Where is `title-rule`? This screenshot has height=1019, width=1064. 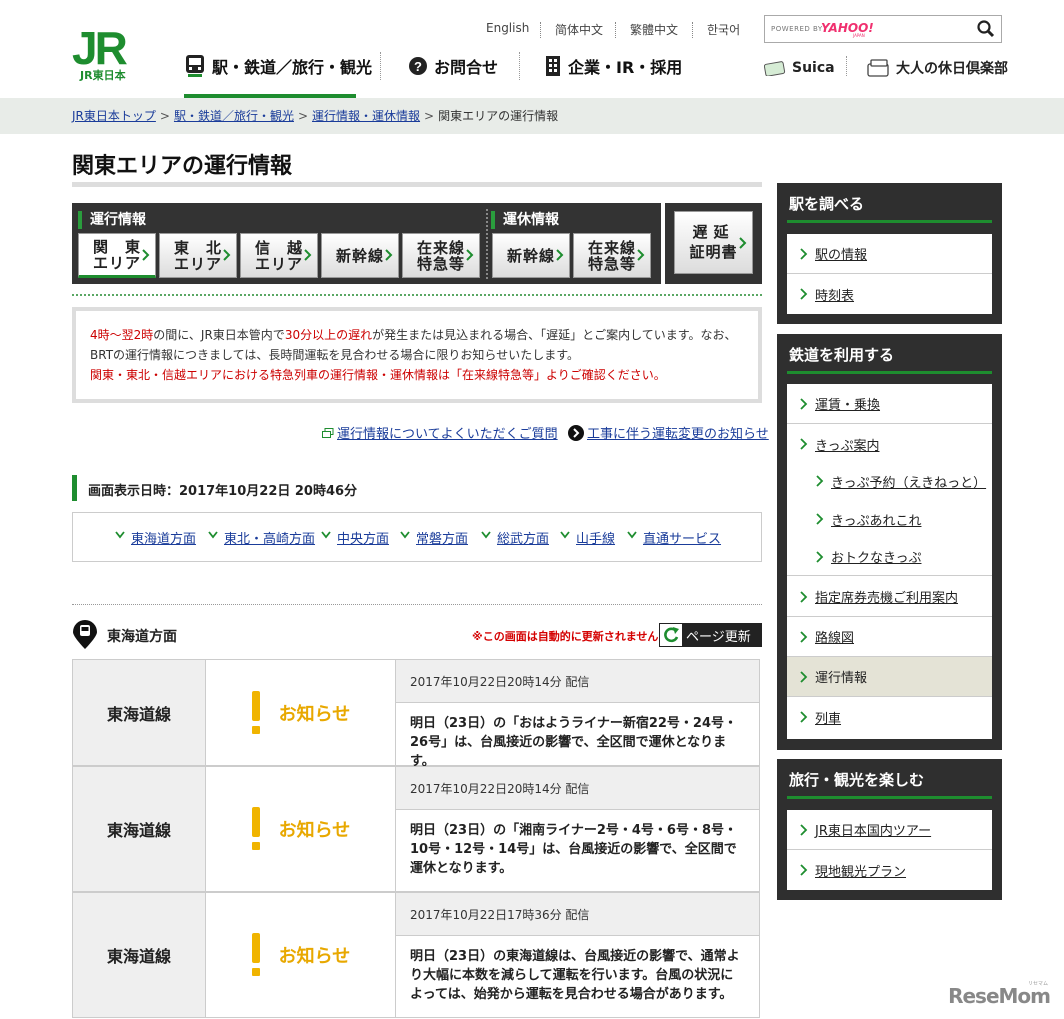 title-rule is located at coordinates (417, 184).